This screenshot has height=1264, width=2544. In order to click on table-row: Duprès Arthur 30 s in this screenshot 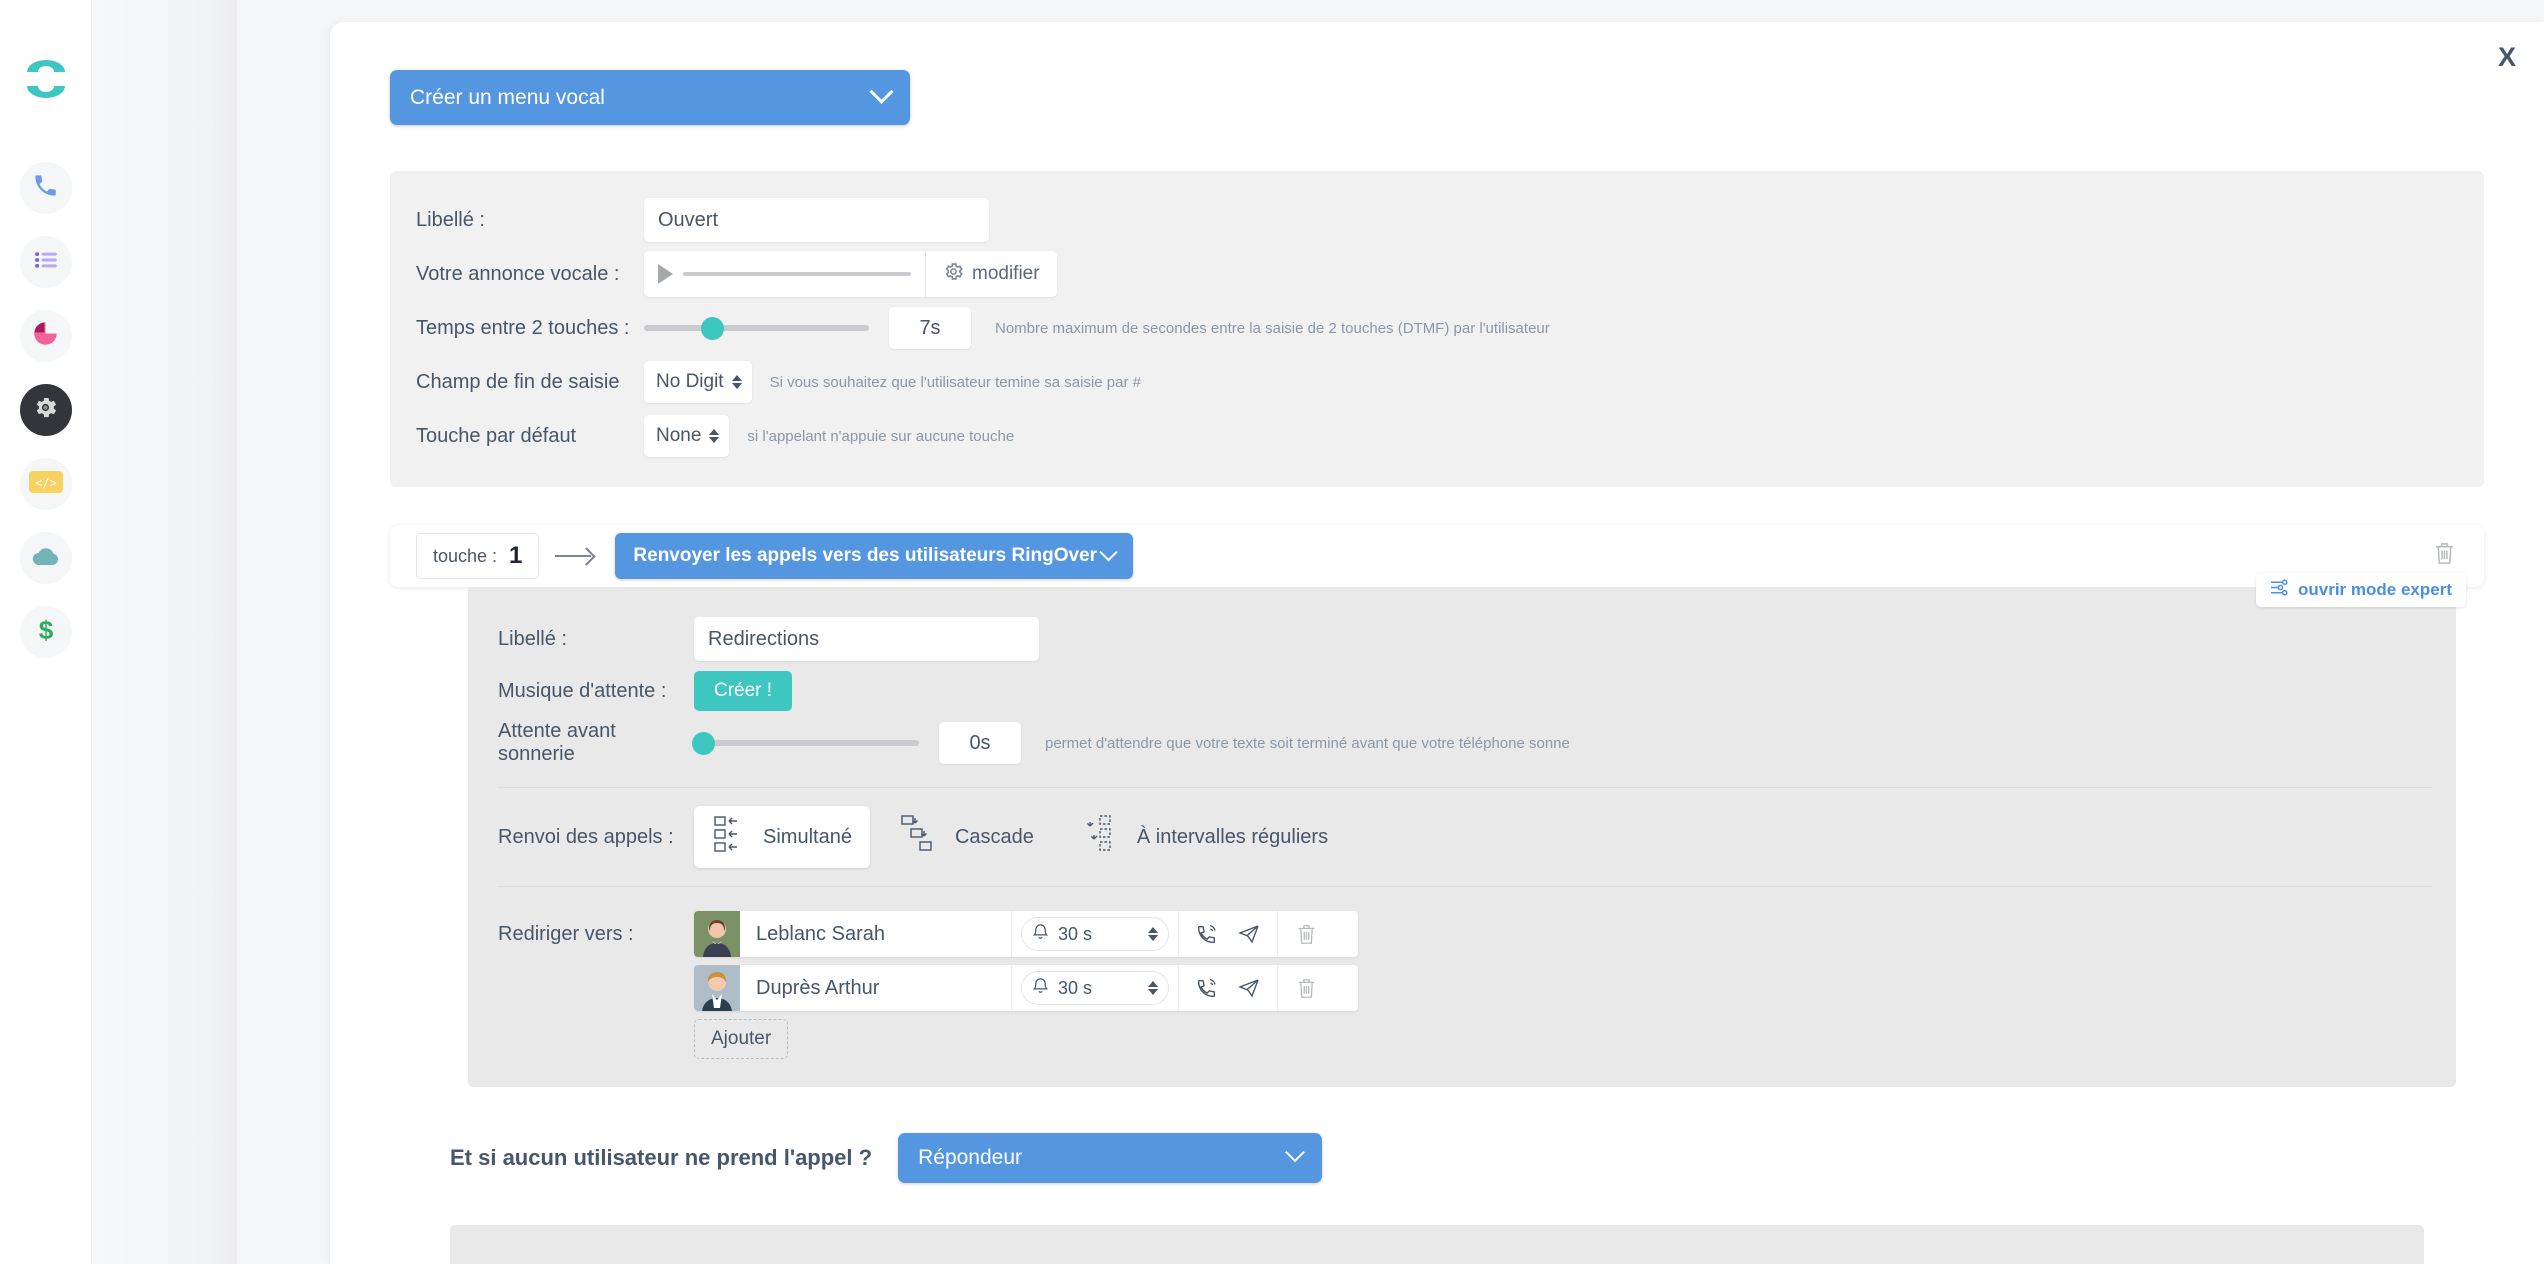, I will do `click(1026, 988)`.